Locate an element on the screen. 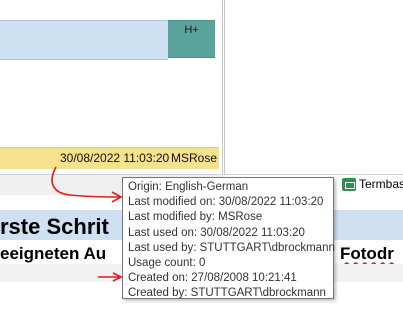  tab-termbase: Termbas is located at coordinates (372, 184).